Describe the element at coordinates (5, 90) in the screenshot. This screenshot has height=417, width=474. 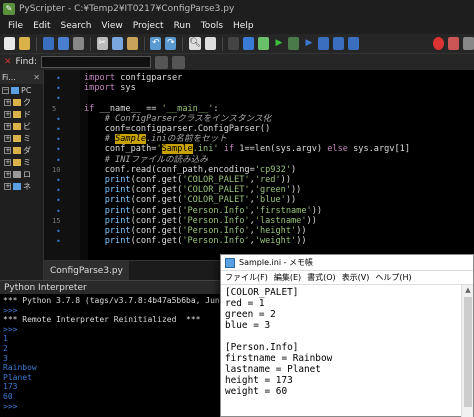
I see `collapse-icon: −` at that location.